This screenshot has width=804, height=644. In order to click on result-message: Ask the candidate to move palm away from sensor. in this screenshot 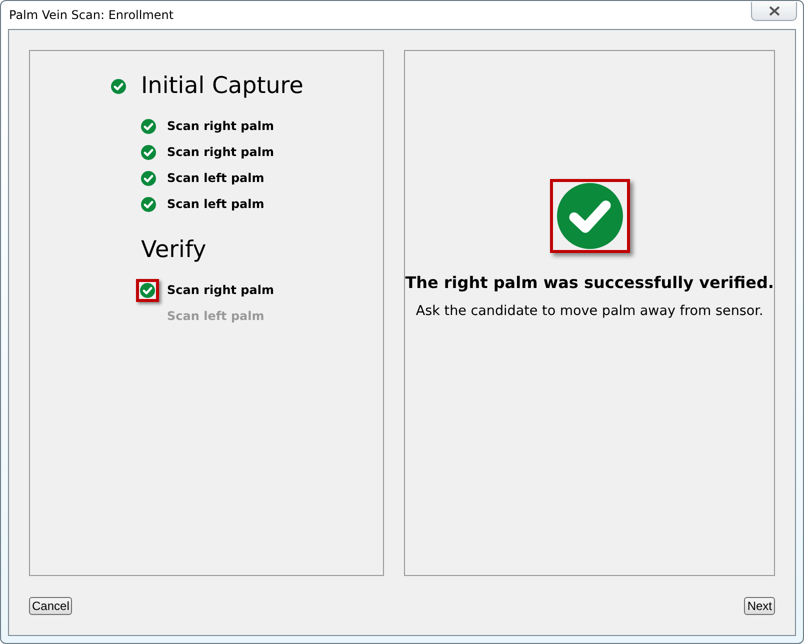, I will do `click(590, 311)`.